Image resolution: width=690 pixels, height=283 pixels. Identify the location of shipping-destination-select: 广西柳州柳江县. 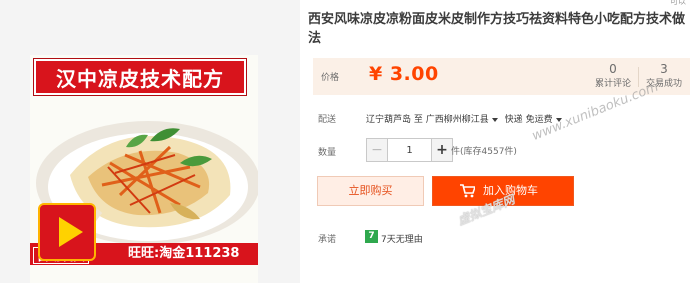
(457, 120).